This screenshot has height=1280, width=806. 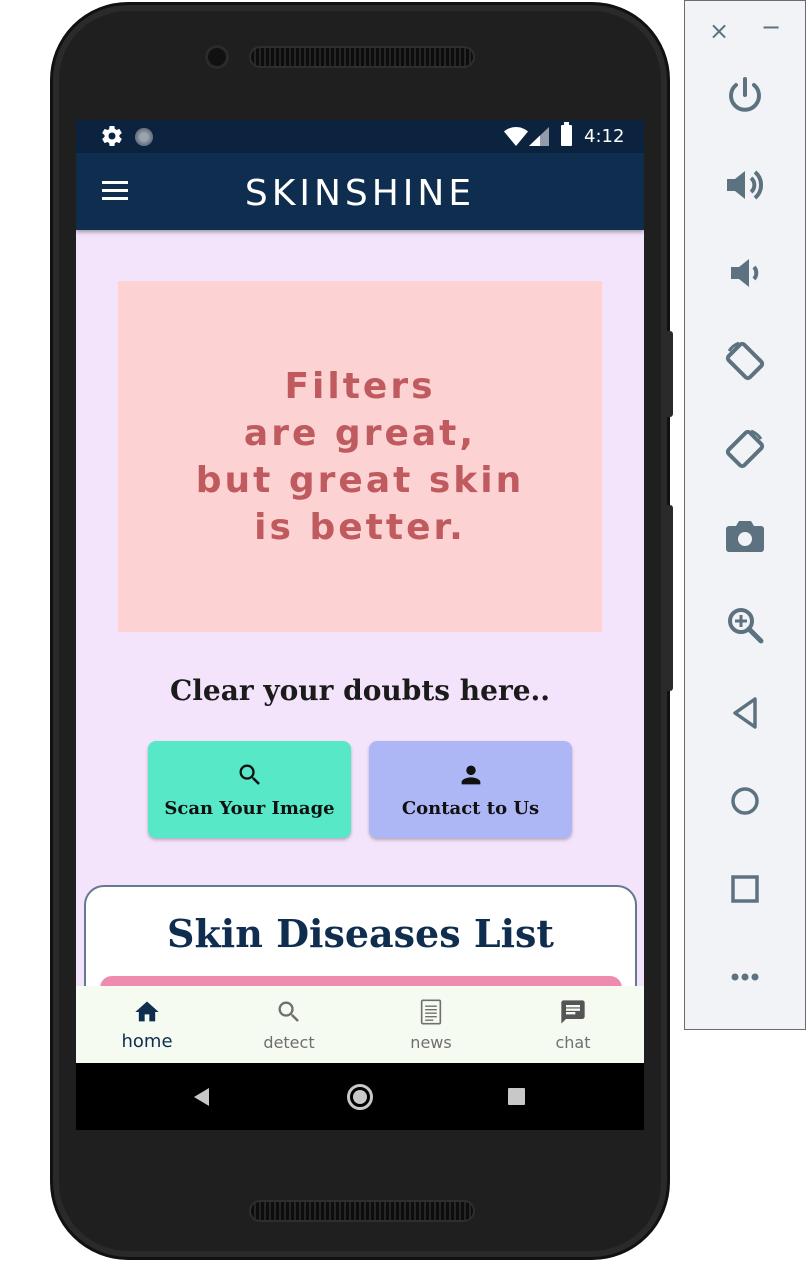 I want to click on contact-us-label: Contact to Us, so click(x=470, y=808).